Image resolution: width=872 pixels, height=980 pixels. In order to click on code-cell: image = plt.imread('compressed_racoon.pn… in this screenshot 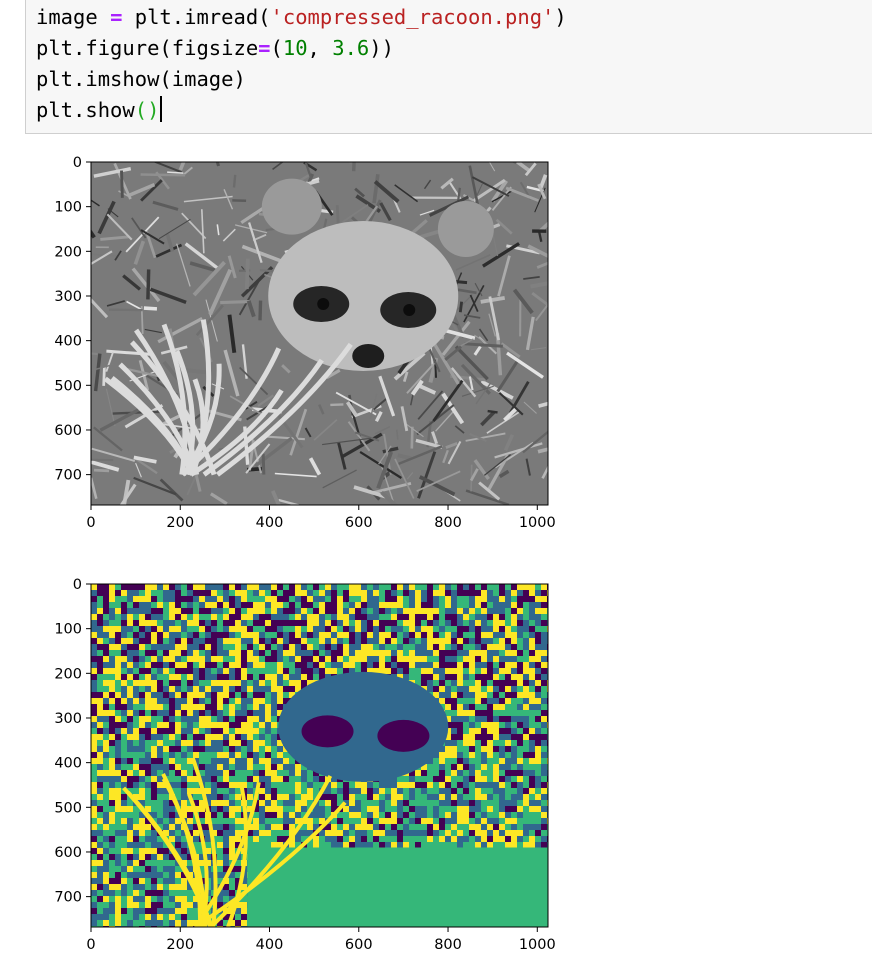, I will do `click(448, 67)`.